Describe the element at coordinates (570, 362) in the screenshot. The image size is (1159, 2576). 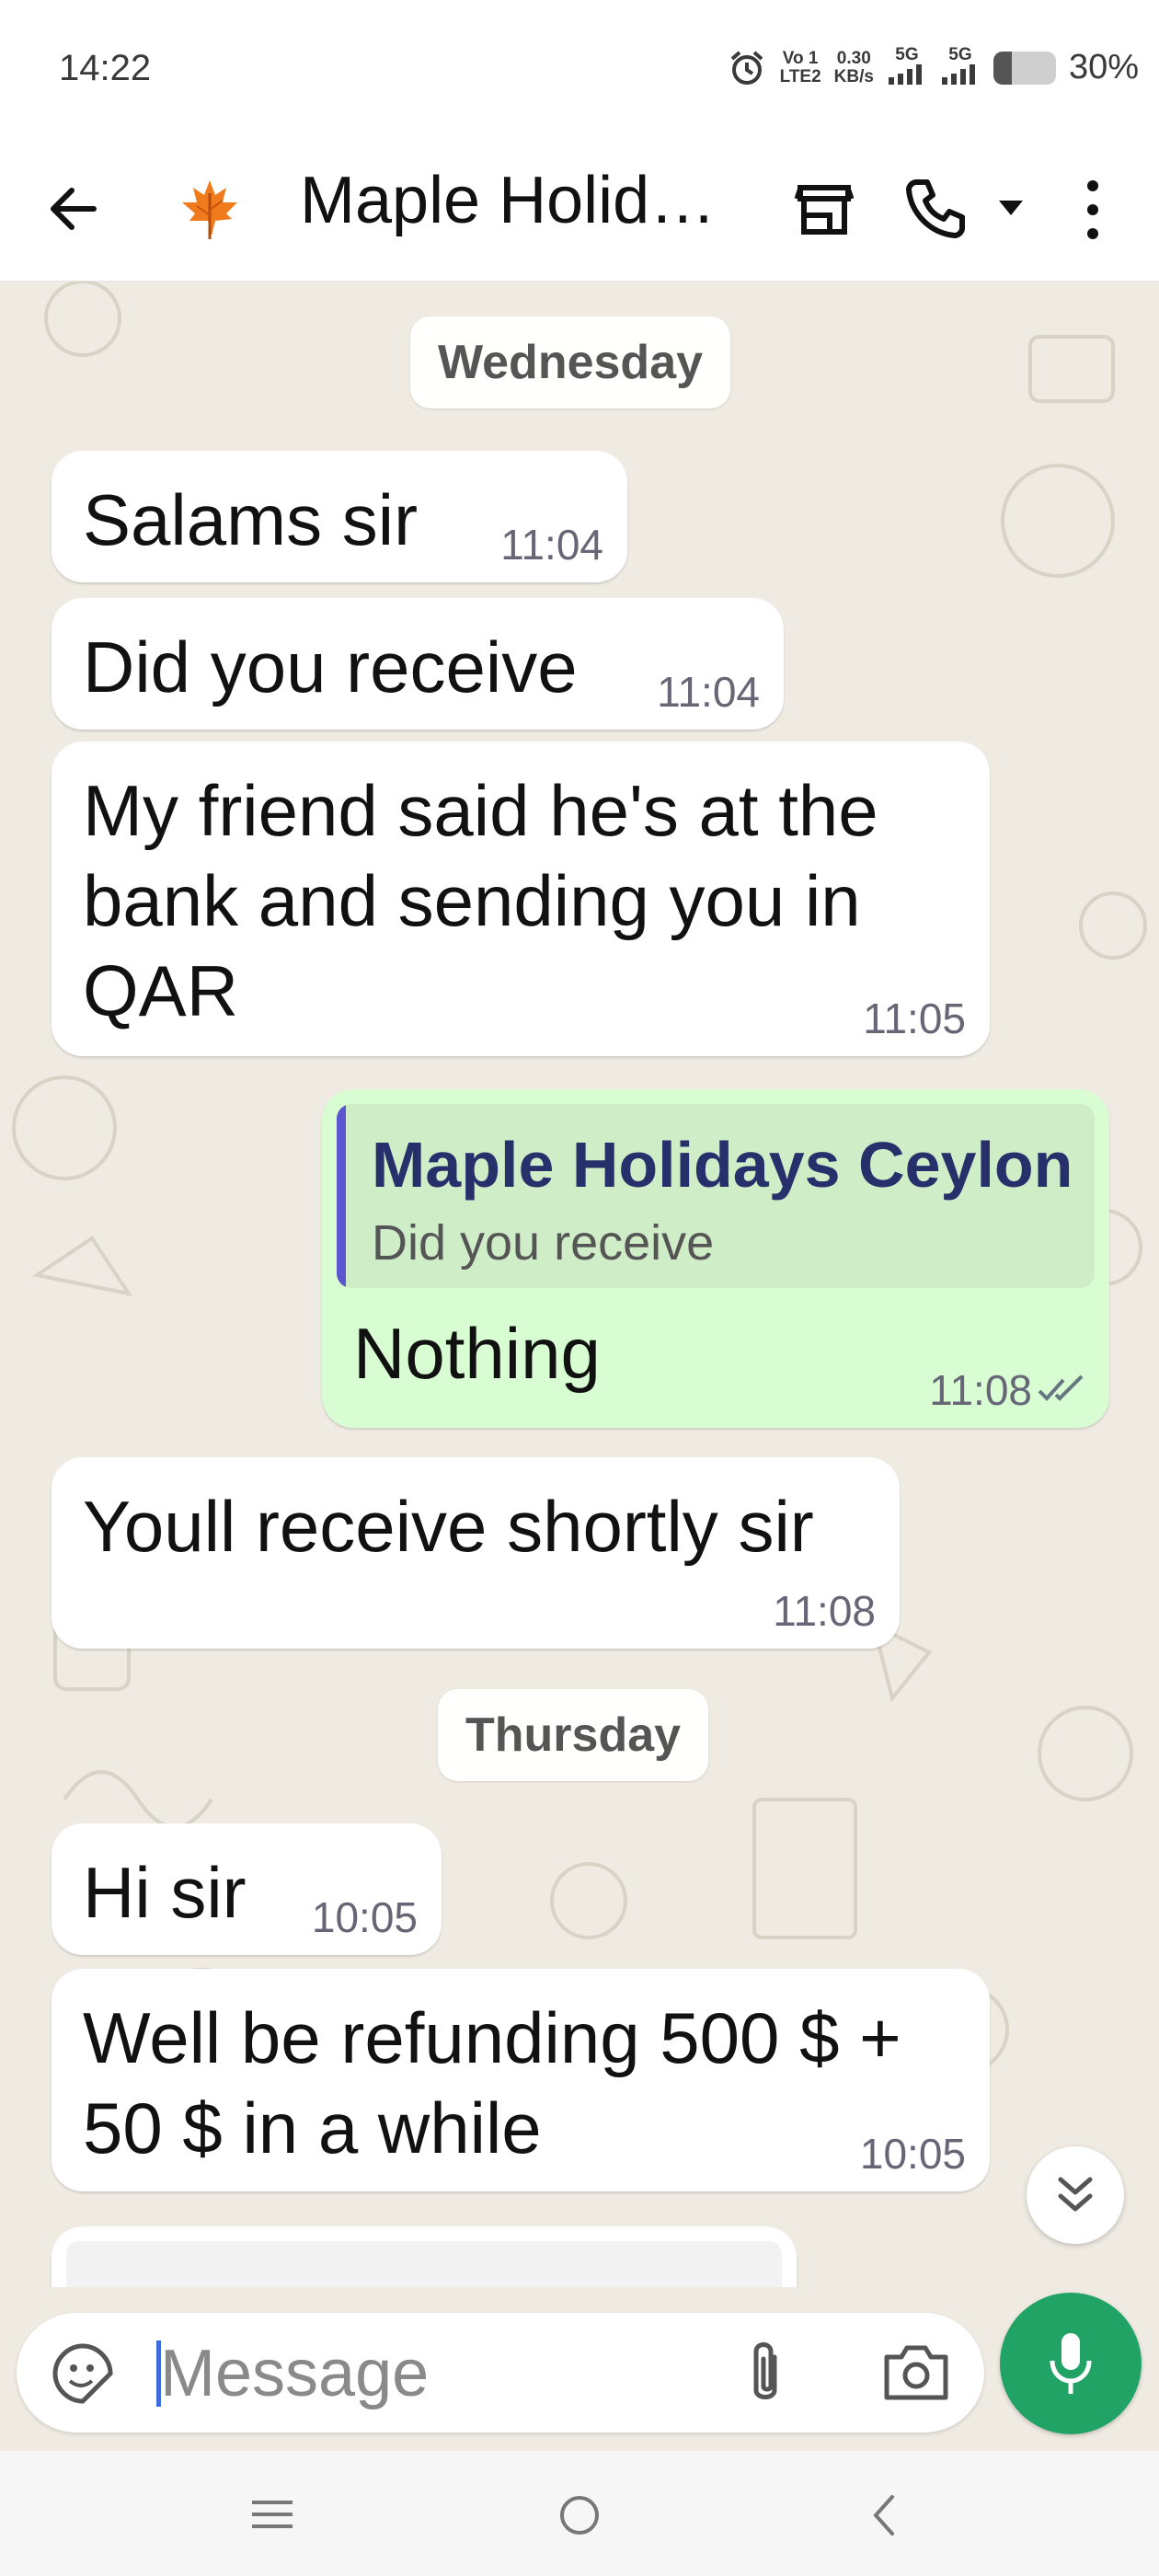
I see `date-chip-wednesday: Wednesday` at that location.